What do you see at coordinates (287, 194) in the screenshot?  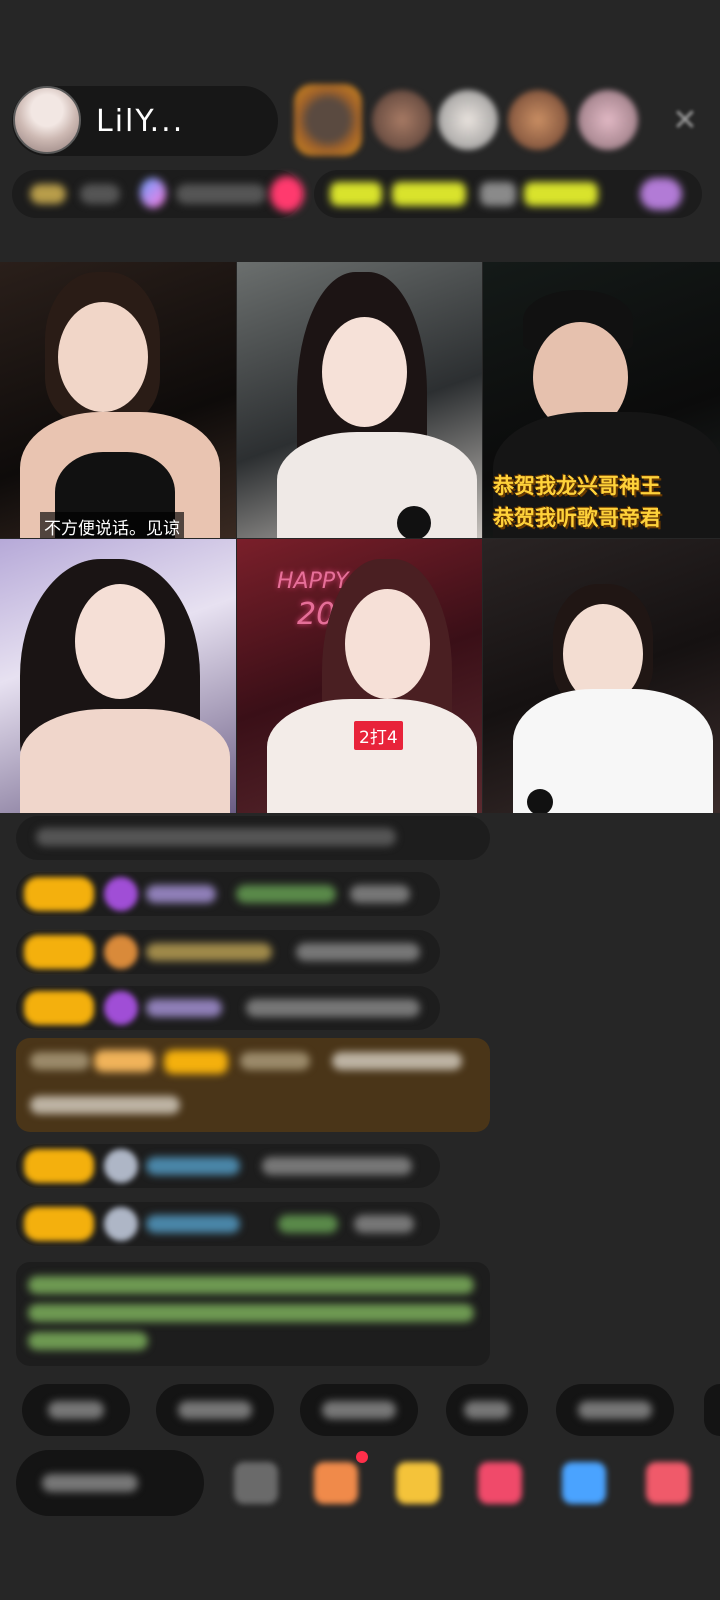 I see `follow-icon` at bounding box center [287, 194].